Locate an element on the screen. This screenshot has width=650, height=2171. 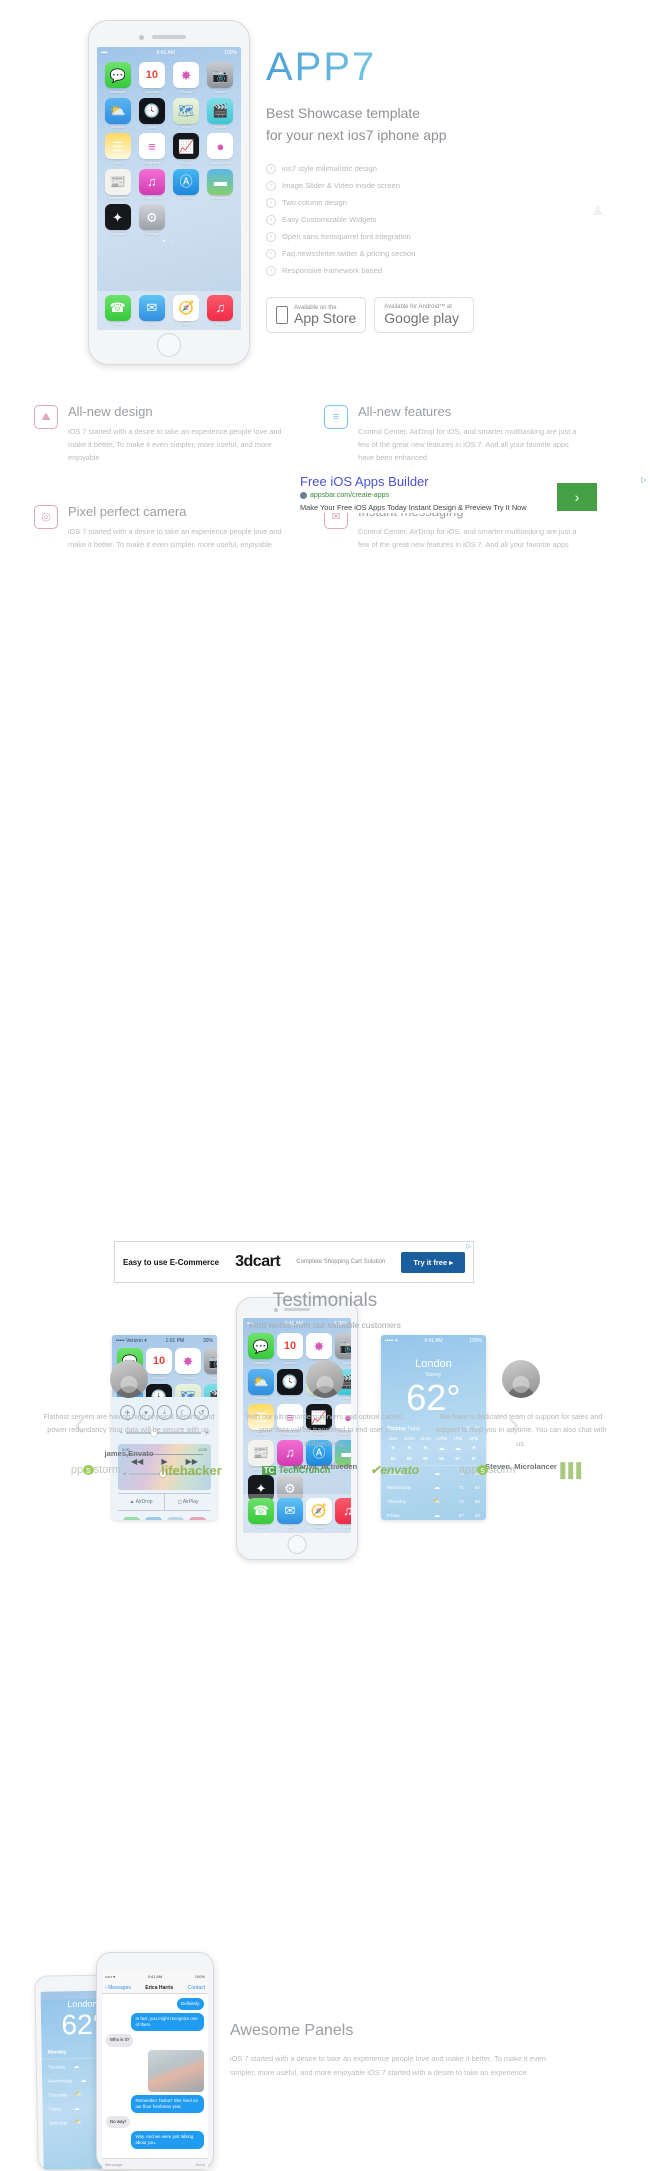
battery-label: 100% is located at coordinates (230, 52).